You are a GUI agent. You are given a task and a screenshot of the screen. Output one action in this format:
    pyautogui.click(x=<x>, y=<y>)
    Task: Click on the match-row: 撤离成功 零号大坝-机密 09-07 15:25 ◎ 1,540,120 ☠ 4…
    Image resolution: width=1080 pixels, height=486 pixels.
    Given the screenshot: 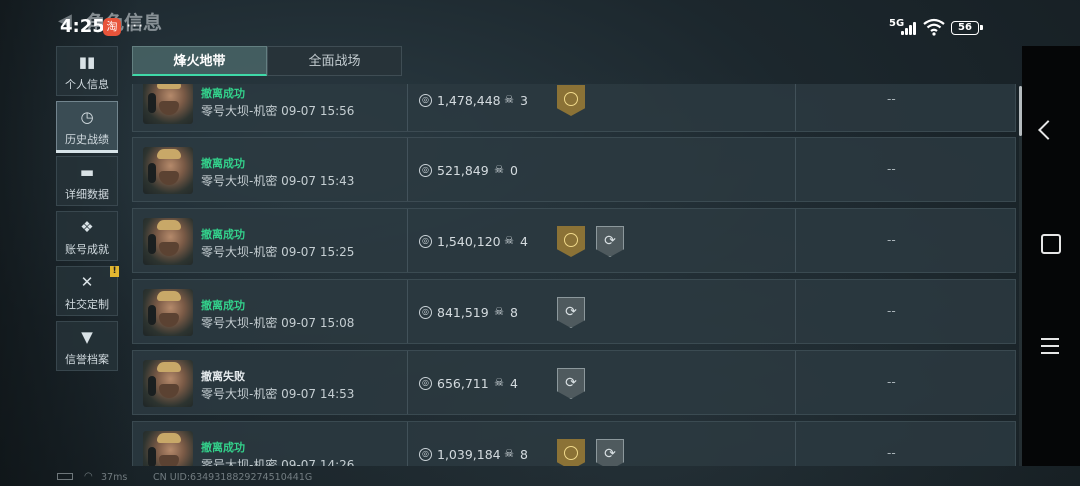 What is the action you would take?
    pyautogui.click(x=574, y=240)
    